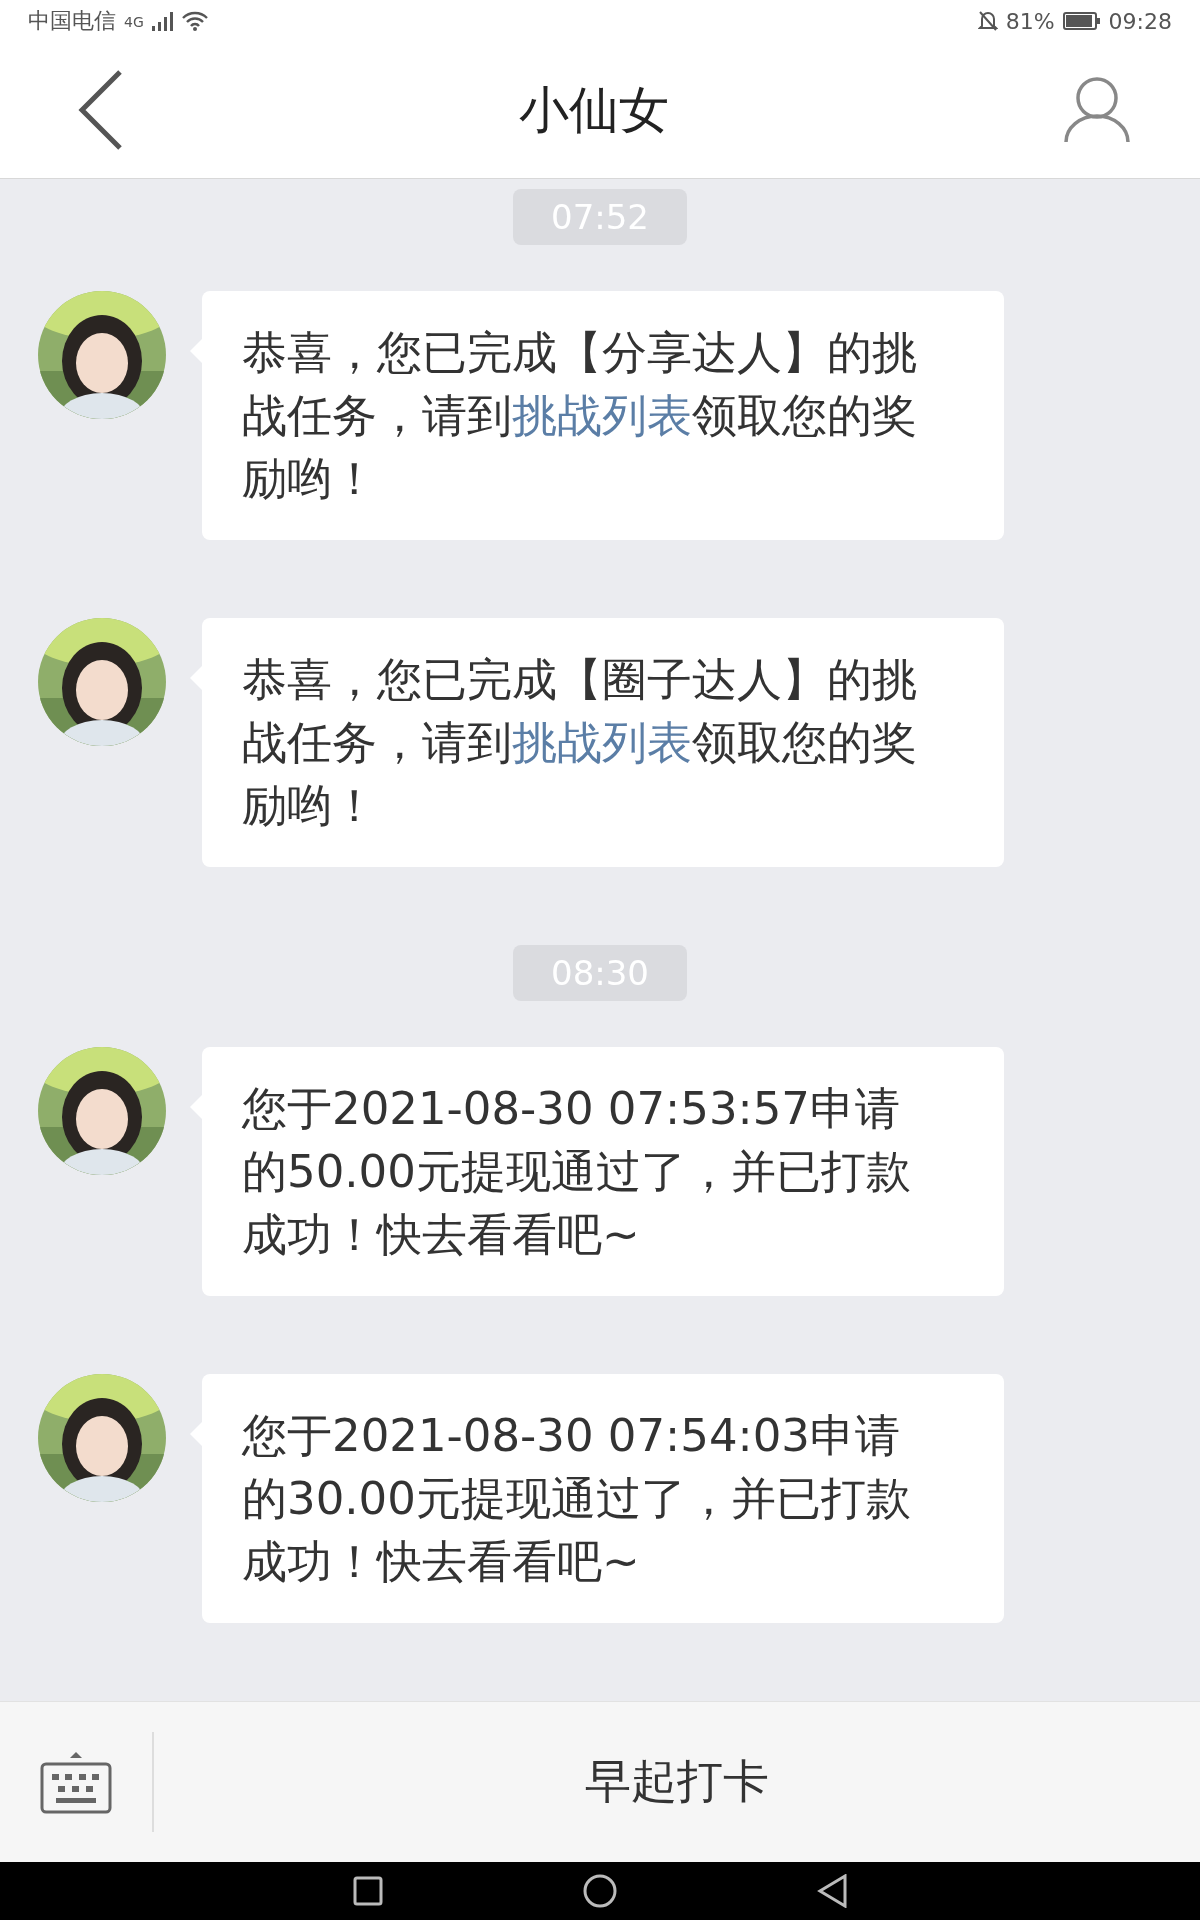 Image resolution: width=1200 pixels, height=1920 pixels. Describe the element at coordinates (594, 110) in the screenshot. I see `chat-title: 小仙女` at that location.